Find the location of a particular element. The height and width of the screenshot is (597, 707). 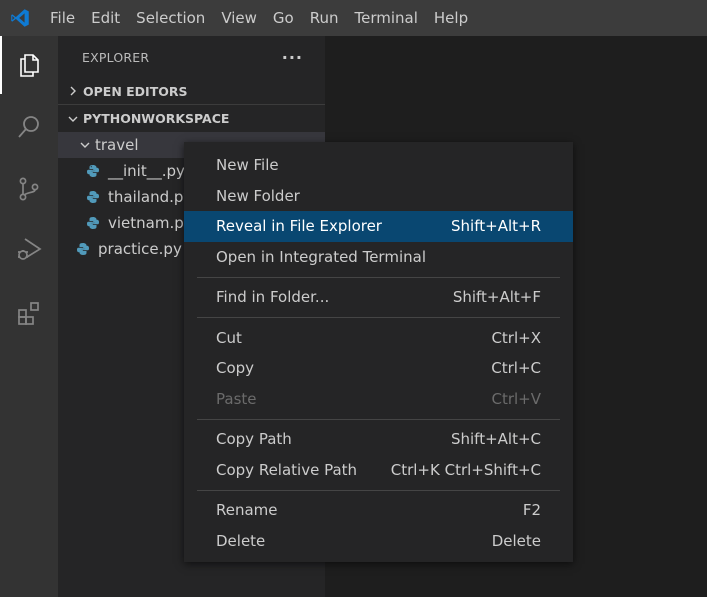

menu-item-label: New File is located at coordinates (247, 165).